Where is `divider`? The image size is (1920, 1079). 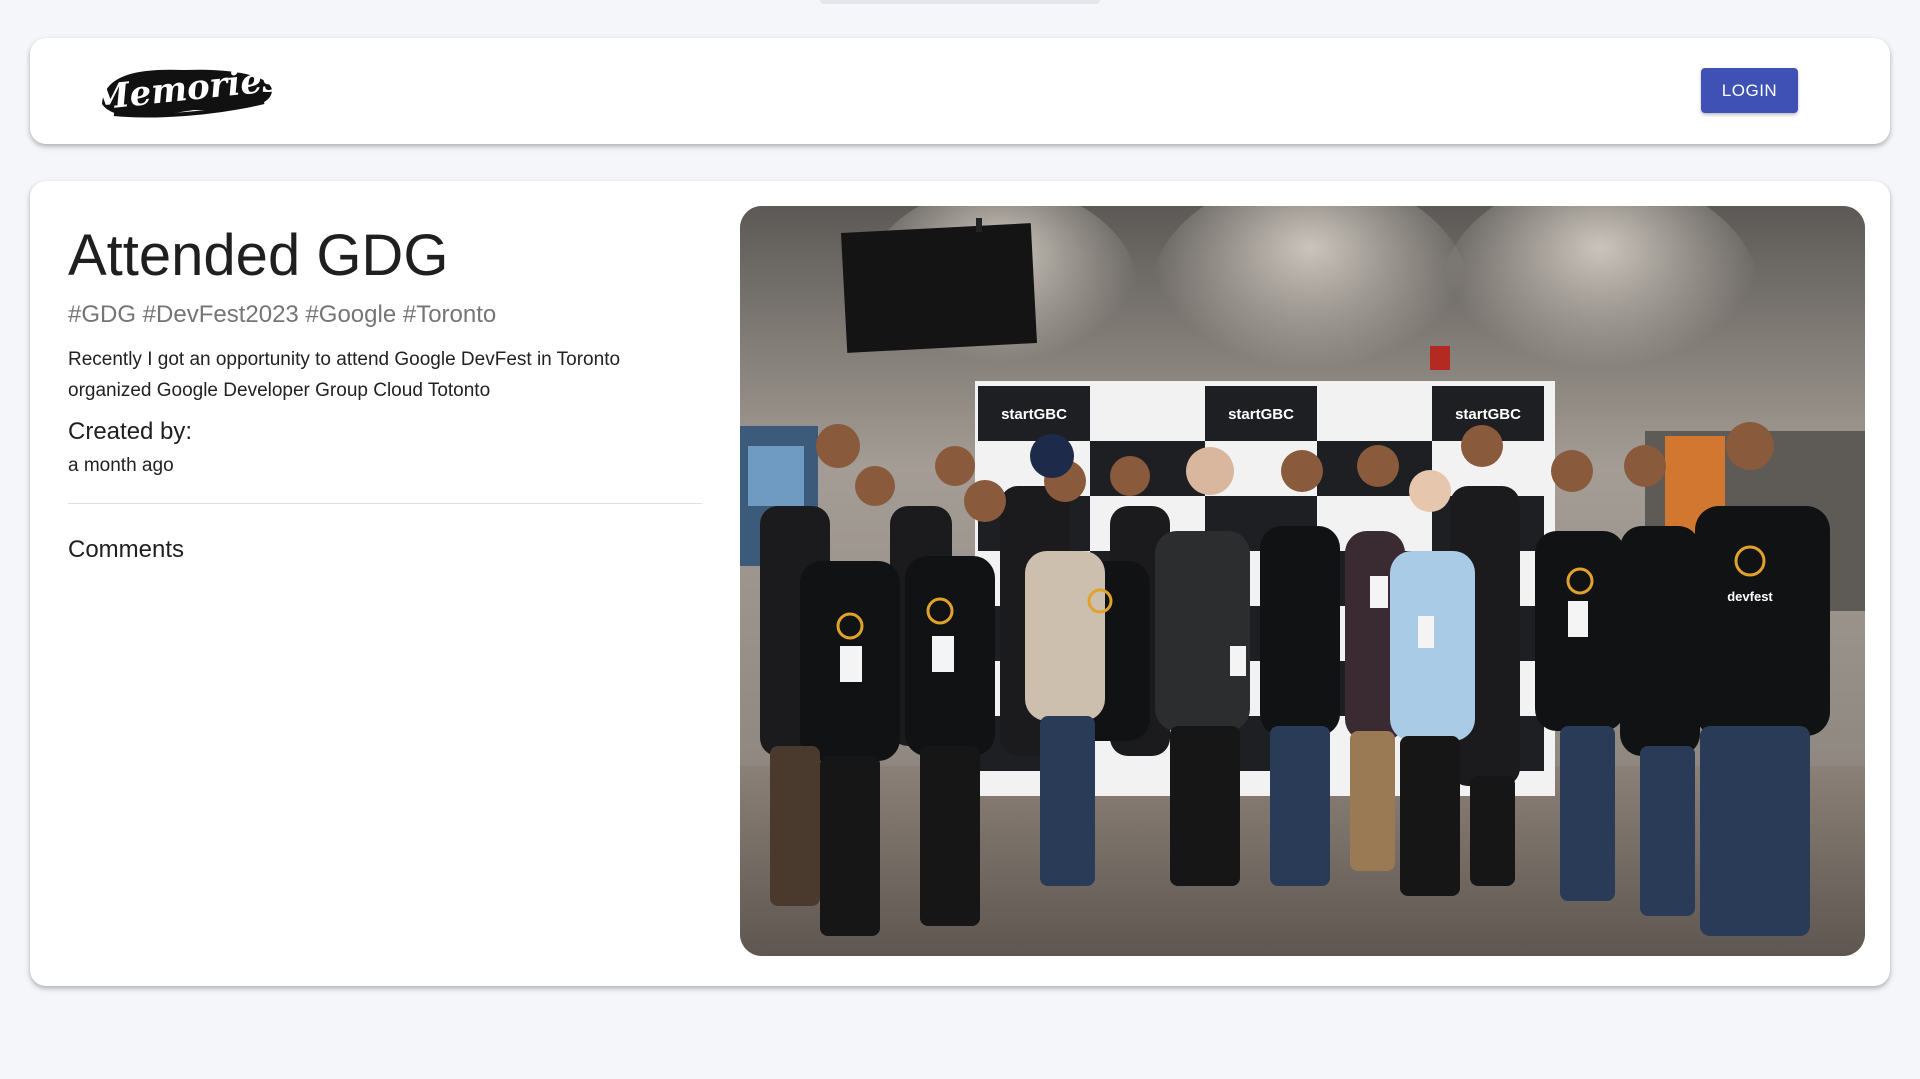
divider is located at coordinates (385, 503).